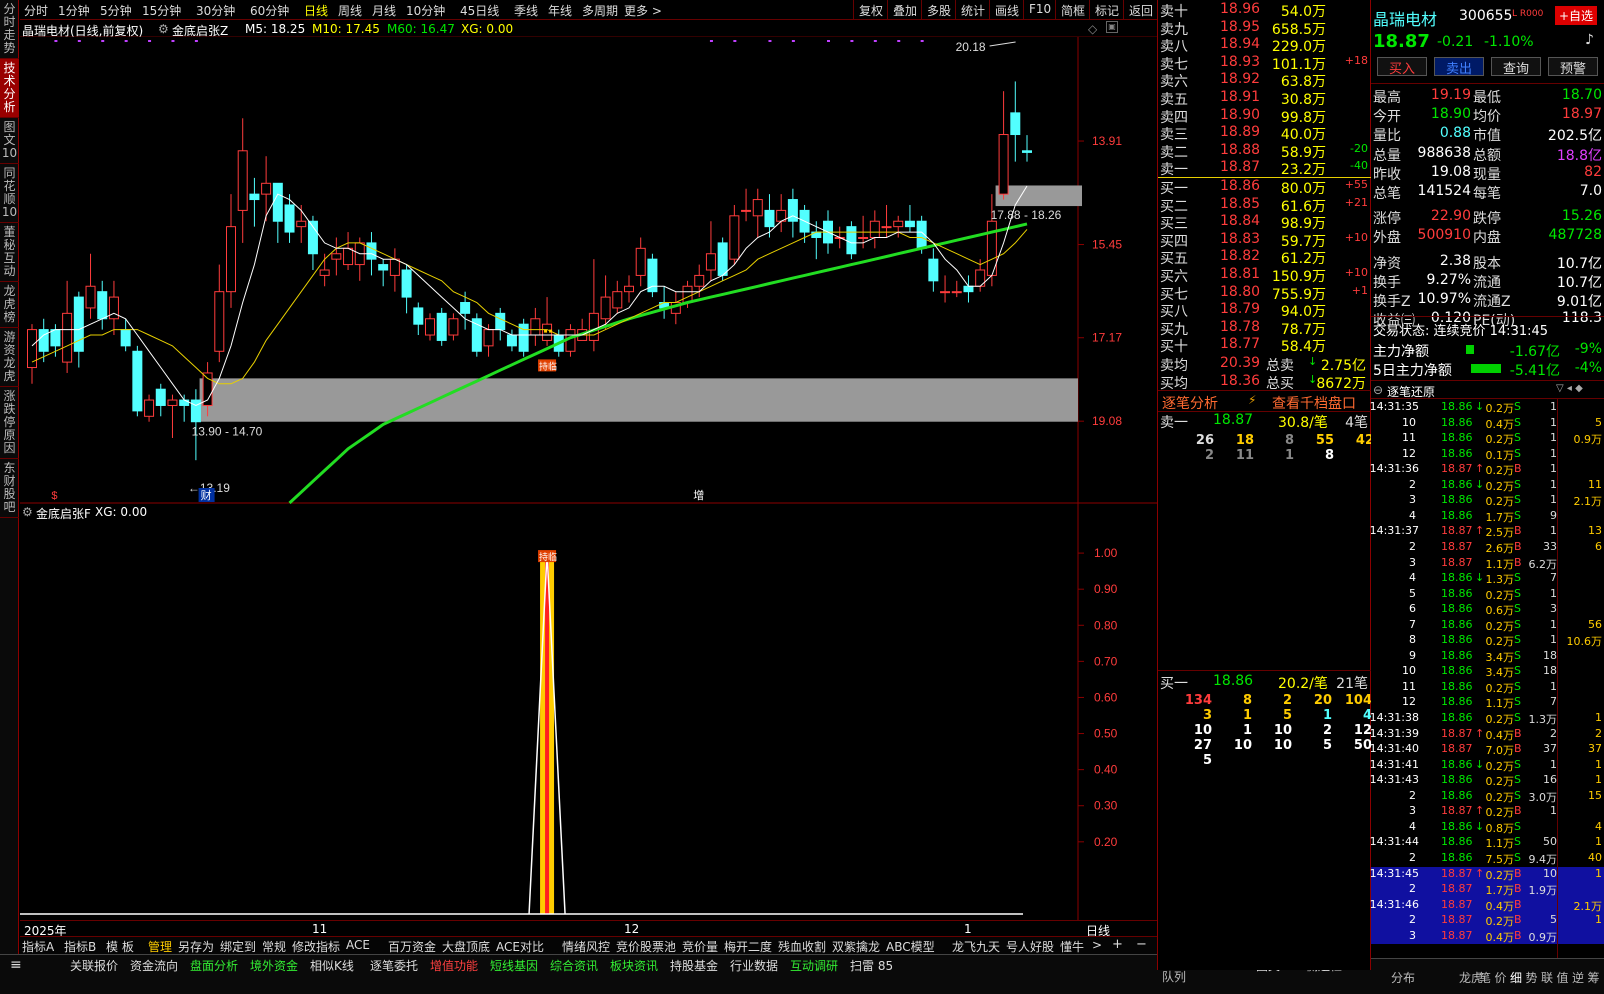 Image resolution: width=1604 pixels, height=994 pixels. What do you see at coordinates (1039, 10) in the screenshot?
I see `toolbar-button: F10` at bounding box center [1039, 10].